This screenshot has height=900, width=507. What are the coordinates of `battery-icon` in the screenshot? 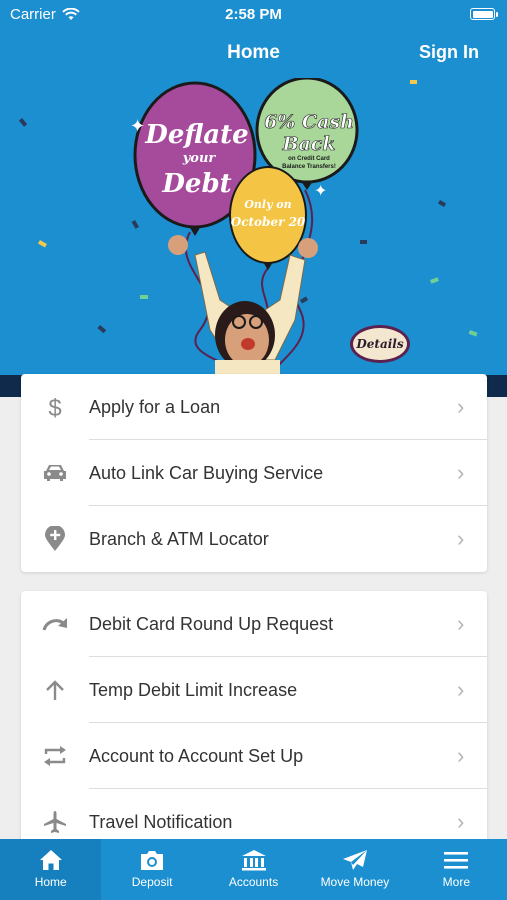 It's located at (484, 14).